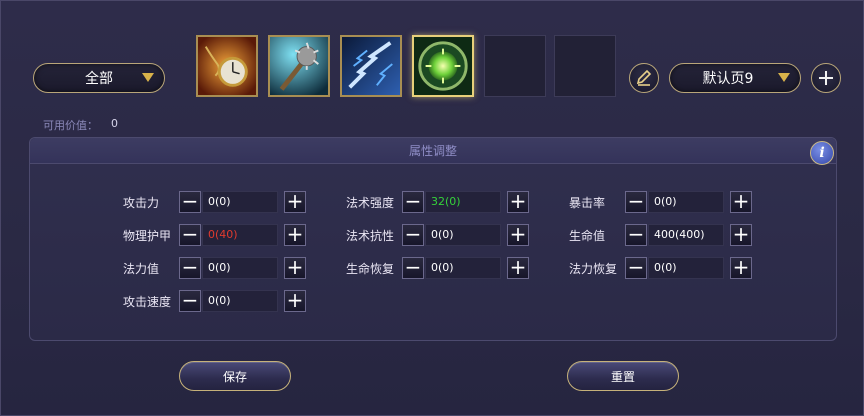 This screenshot has height=416, width=864. I want to click on stat-5-decrease-button: −, so click(636, 235).